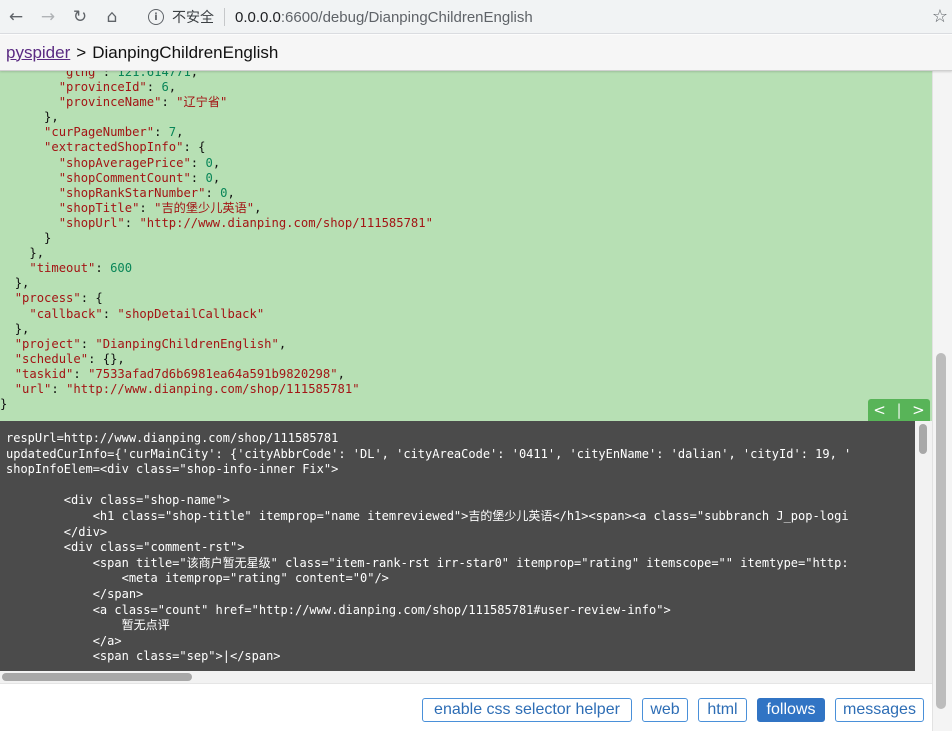 The image size is (952, 731). I want to click on result-line, so click(428, 486).